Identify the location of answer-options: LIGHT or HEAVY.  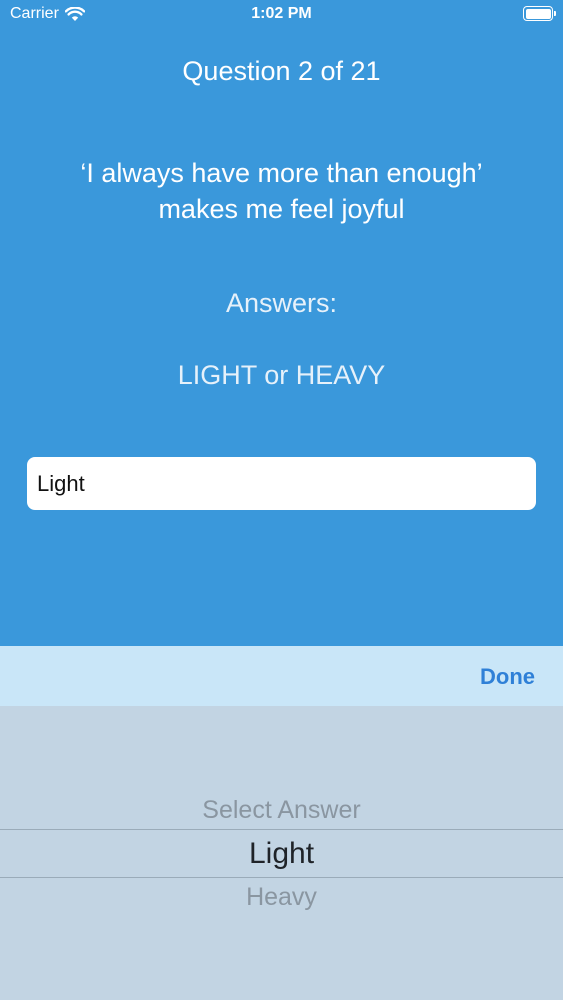
(281, 375).